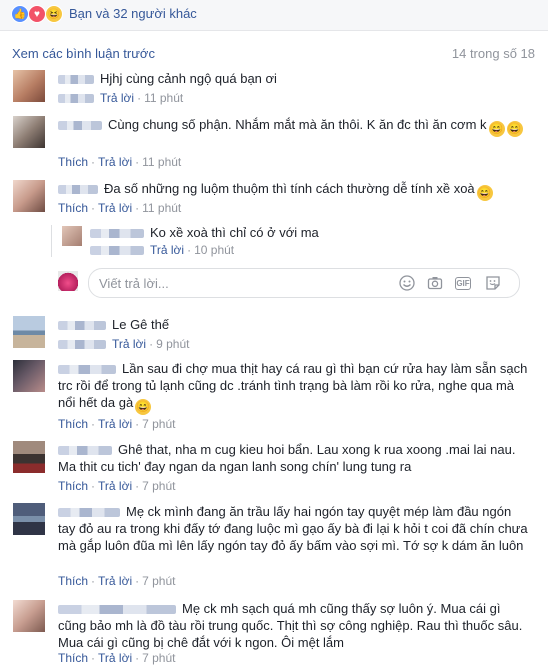 The width and height of the screenshot is (548, 665). Describe the element at coordinates (239, 283) in the screenshot. I see `reply-input` at that location.